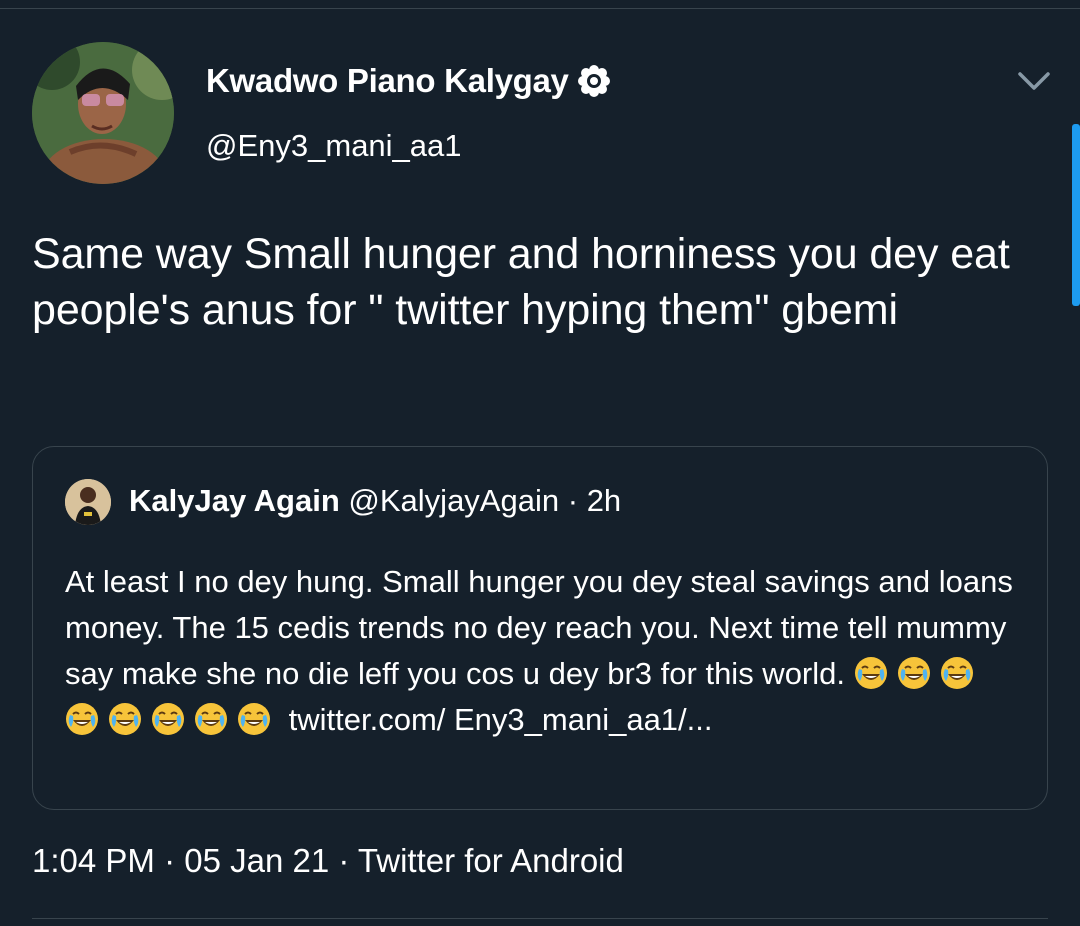 Image resolution: width=1080 pixels, height=926 pixels. I want to click on quoted-tweet-header: KalyJay Again @KalyjayAgain · 2h, so click(375, 501).